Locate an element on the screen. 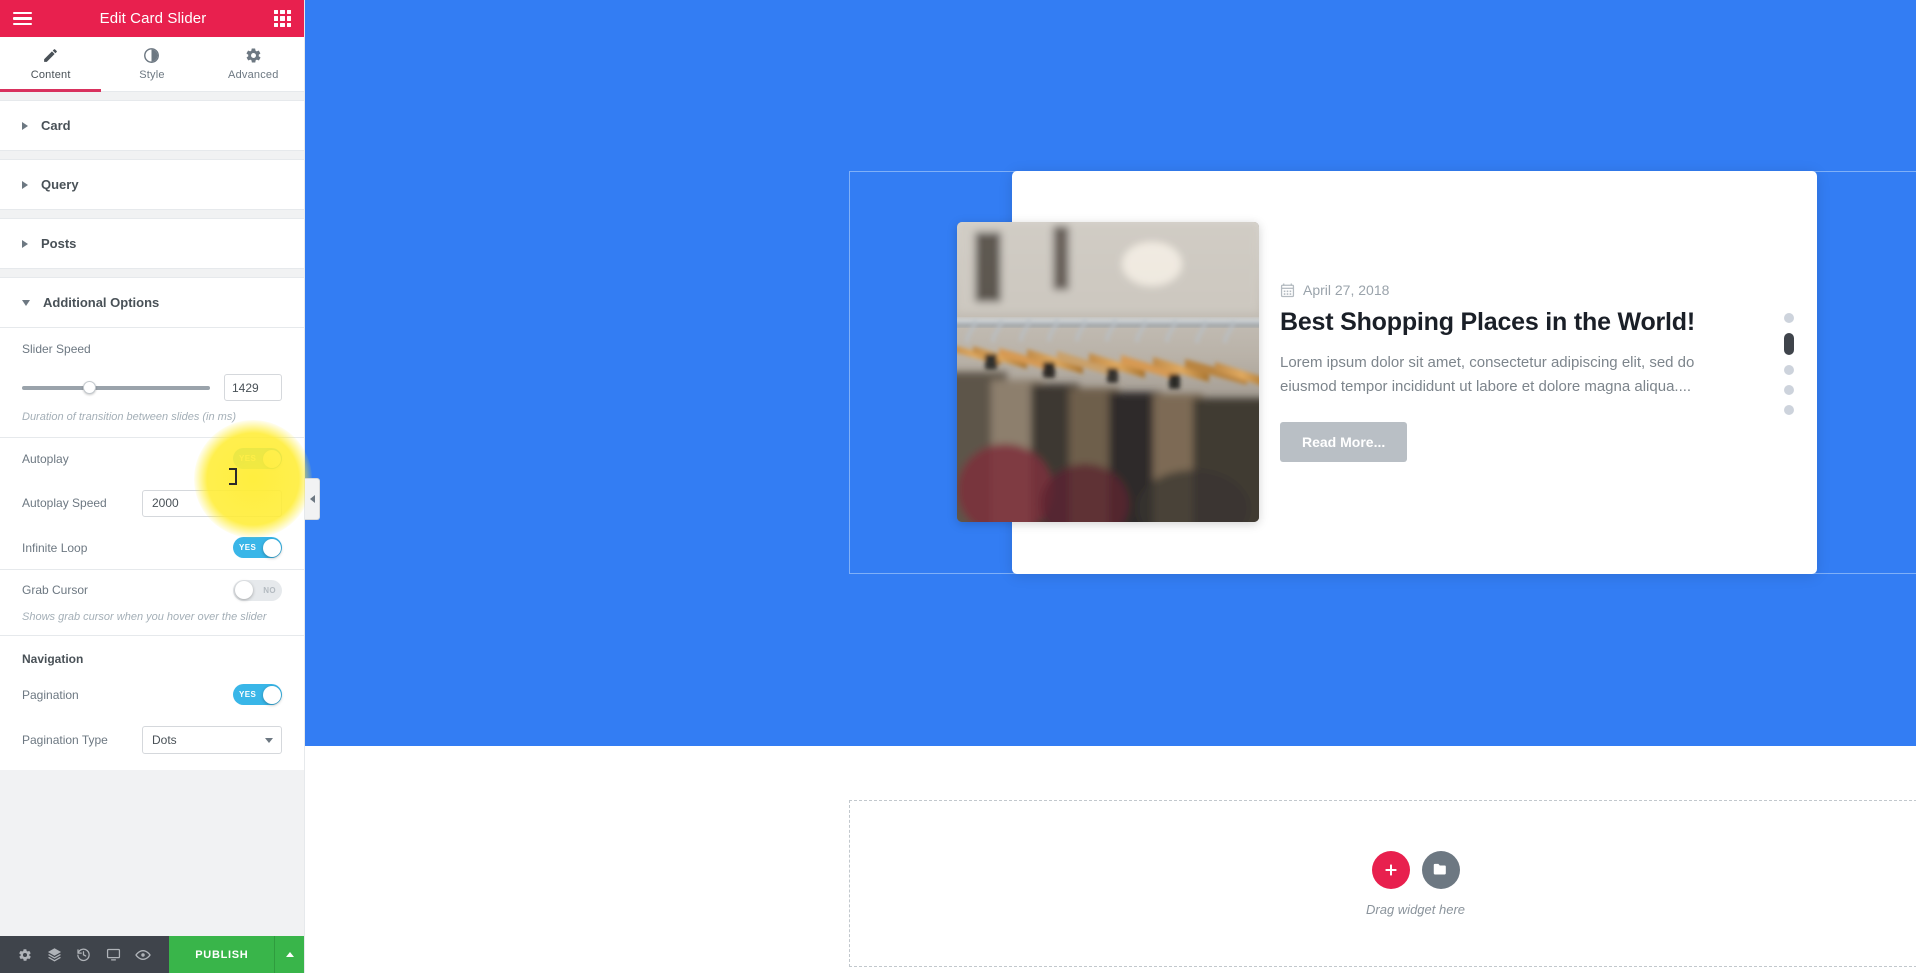 The height and width of the screenshot is (973, 1916). tab-content-label: Content is located at coordinates (50, 75).